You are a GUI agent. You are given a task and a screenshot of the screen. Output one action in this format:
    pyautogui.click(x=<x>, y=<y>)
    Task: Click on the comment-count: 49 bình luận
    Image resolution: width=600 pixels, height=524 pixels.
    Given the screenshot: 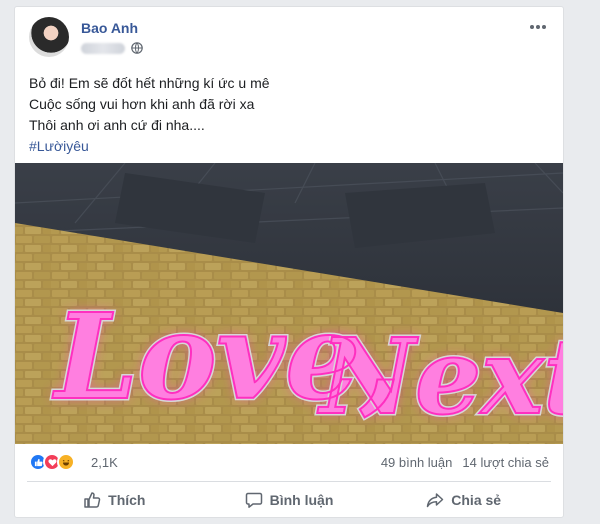 What is the action you would take?
    pyautogui.click(x=417, y=462)
    